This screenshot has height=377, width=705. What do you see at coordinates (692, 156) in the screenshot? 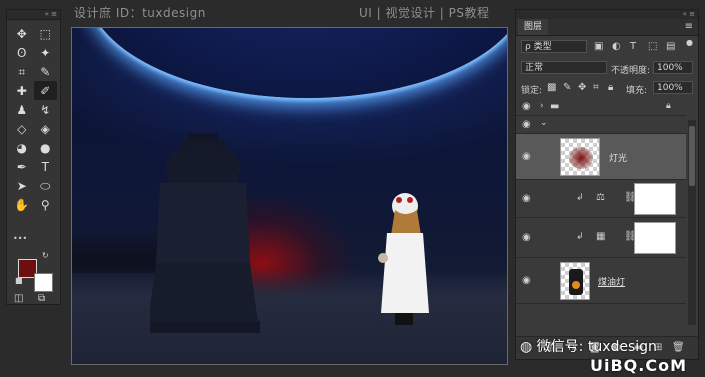
I see `scrollbar-thumb` at bounding box center [692, 156].